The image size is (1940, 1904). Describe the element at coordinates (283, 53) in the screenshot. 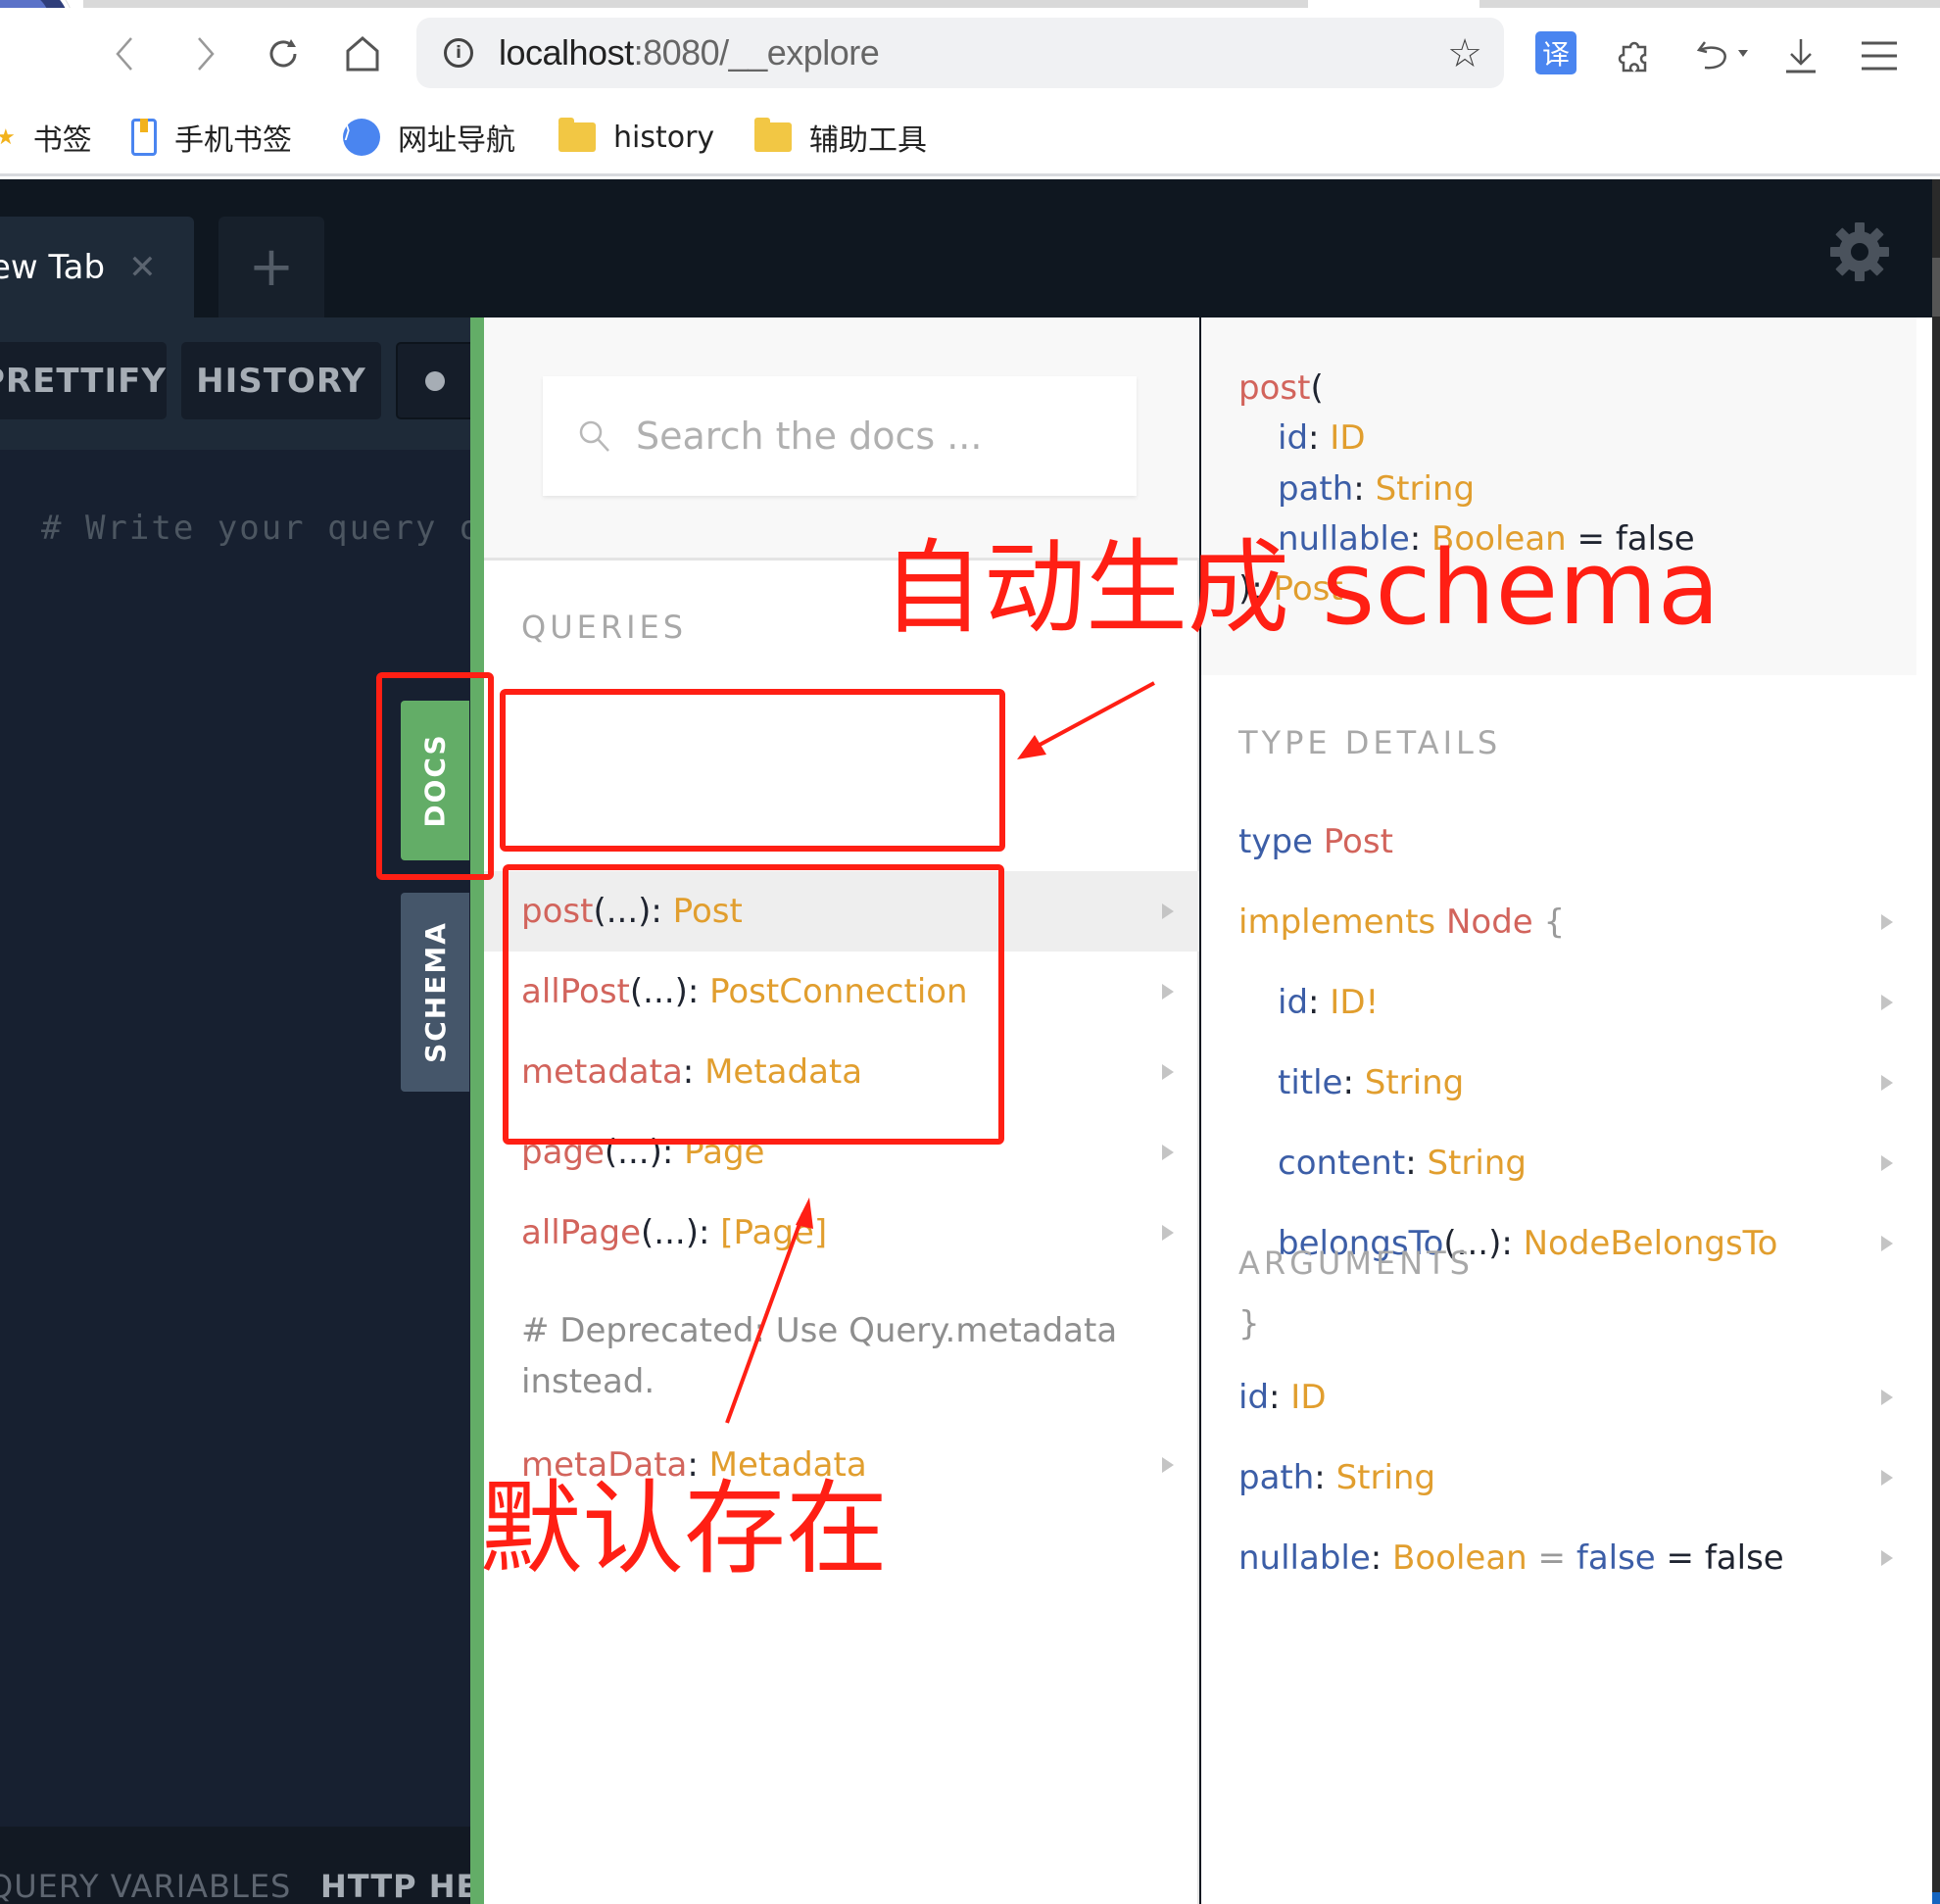

I see `reload-button` at that location.